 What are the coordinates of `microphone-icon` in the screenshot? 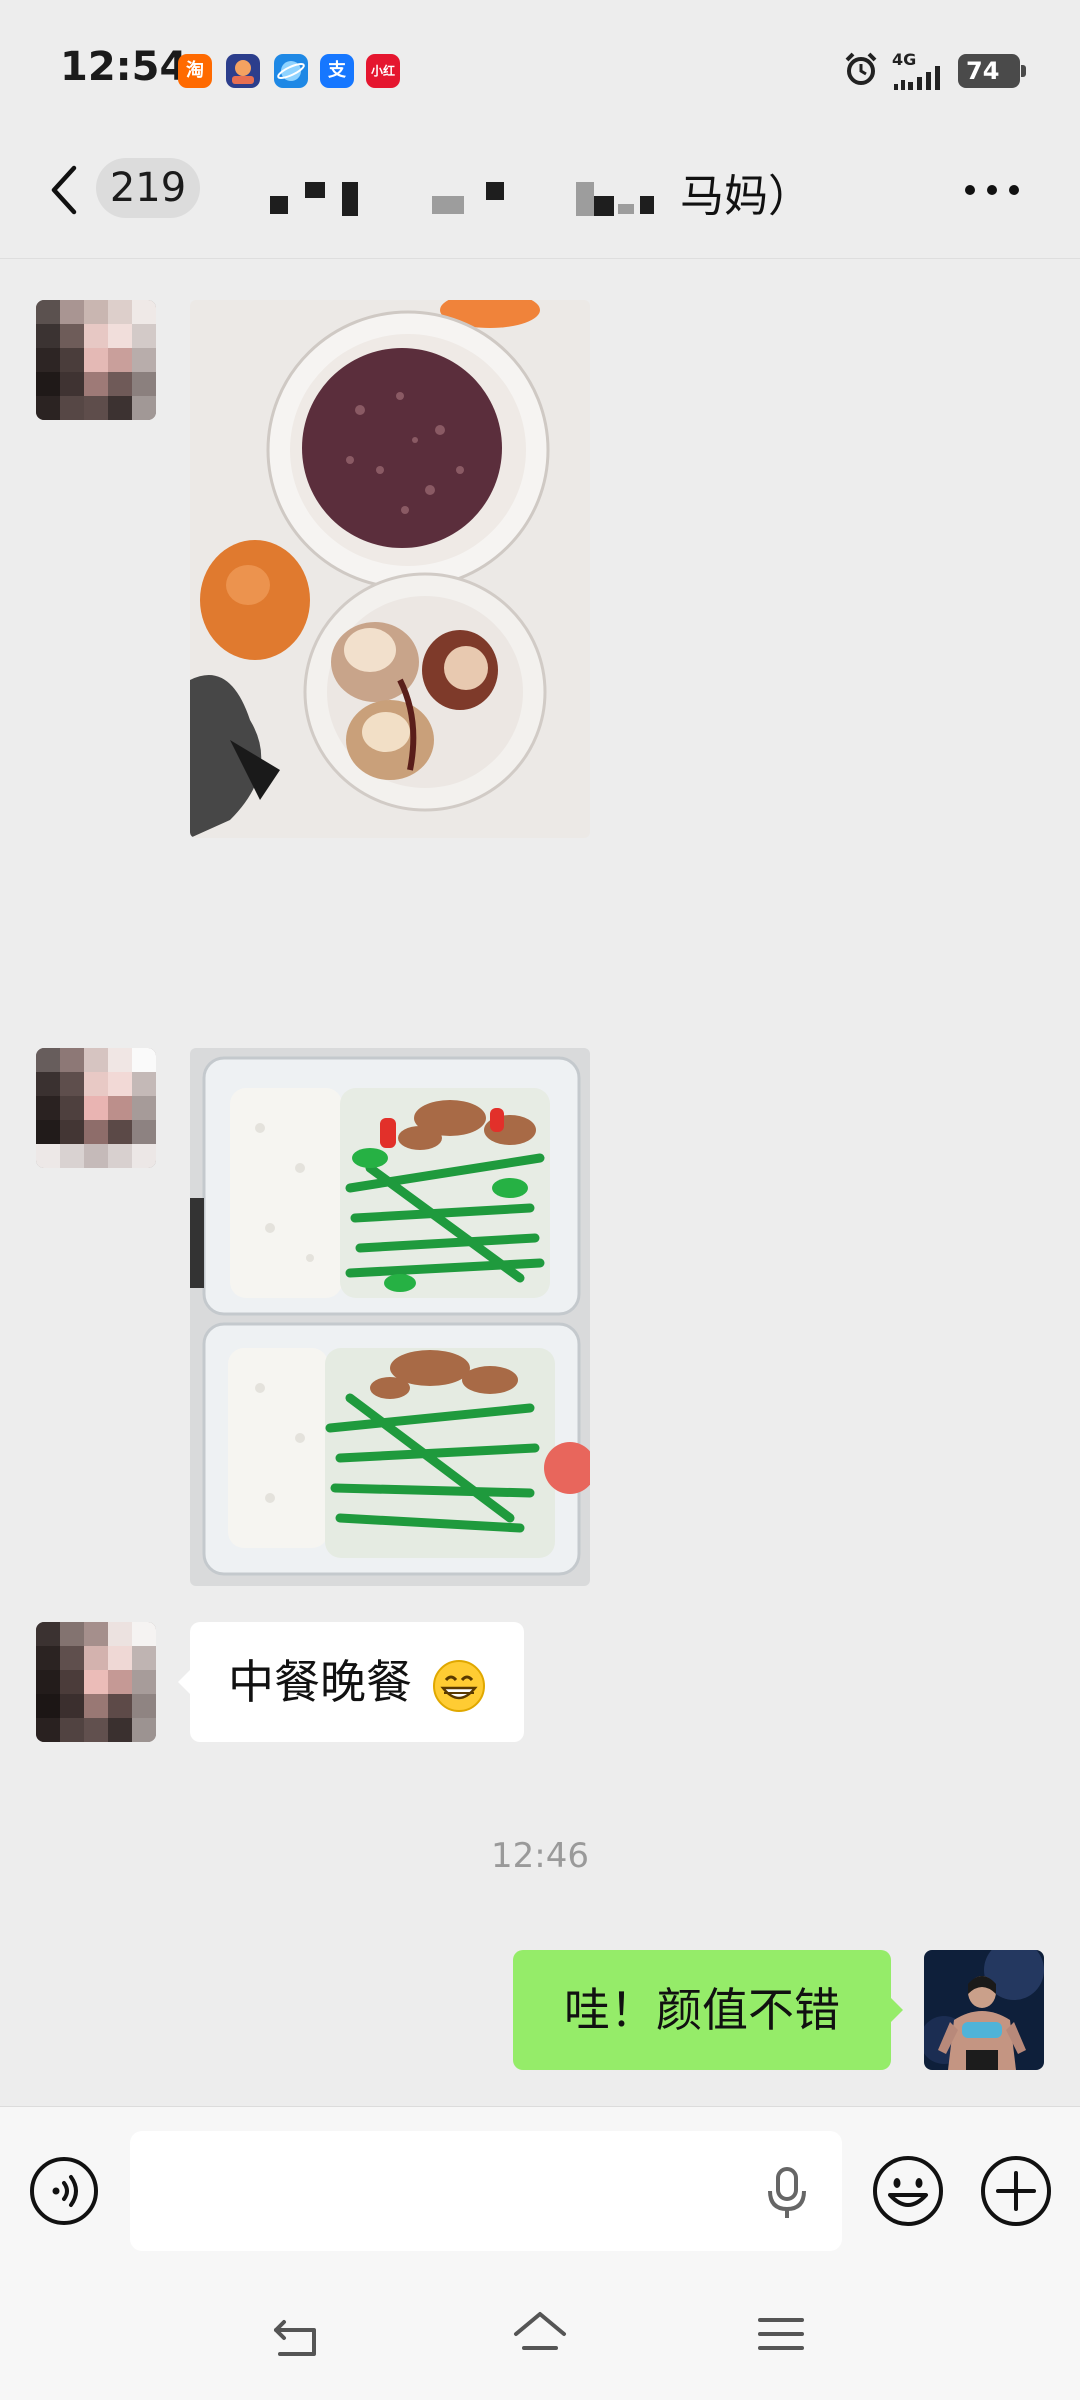 It's located at (787, 2193).